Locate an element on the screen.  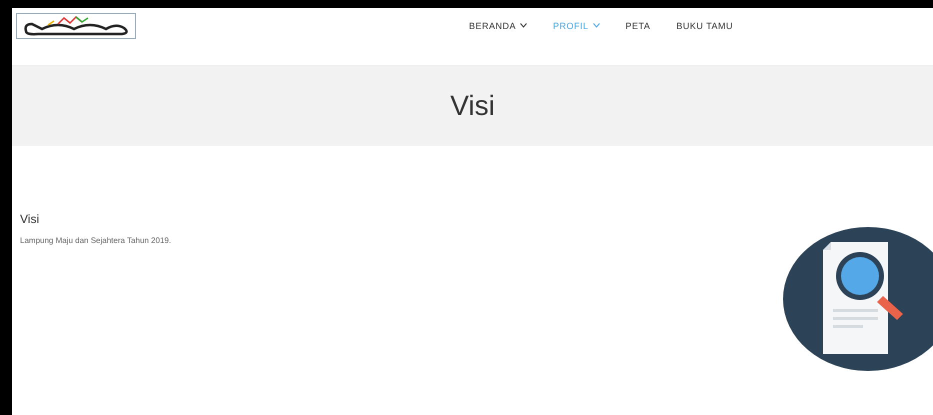
vision-text: Lampung Maju dan Sejahtera Tahun 2019. is located at coordinates (96, 240).